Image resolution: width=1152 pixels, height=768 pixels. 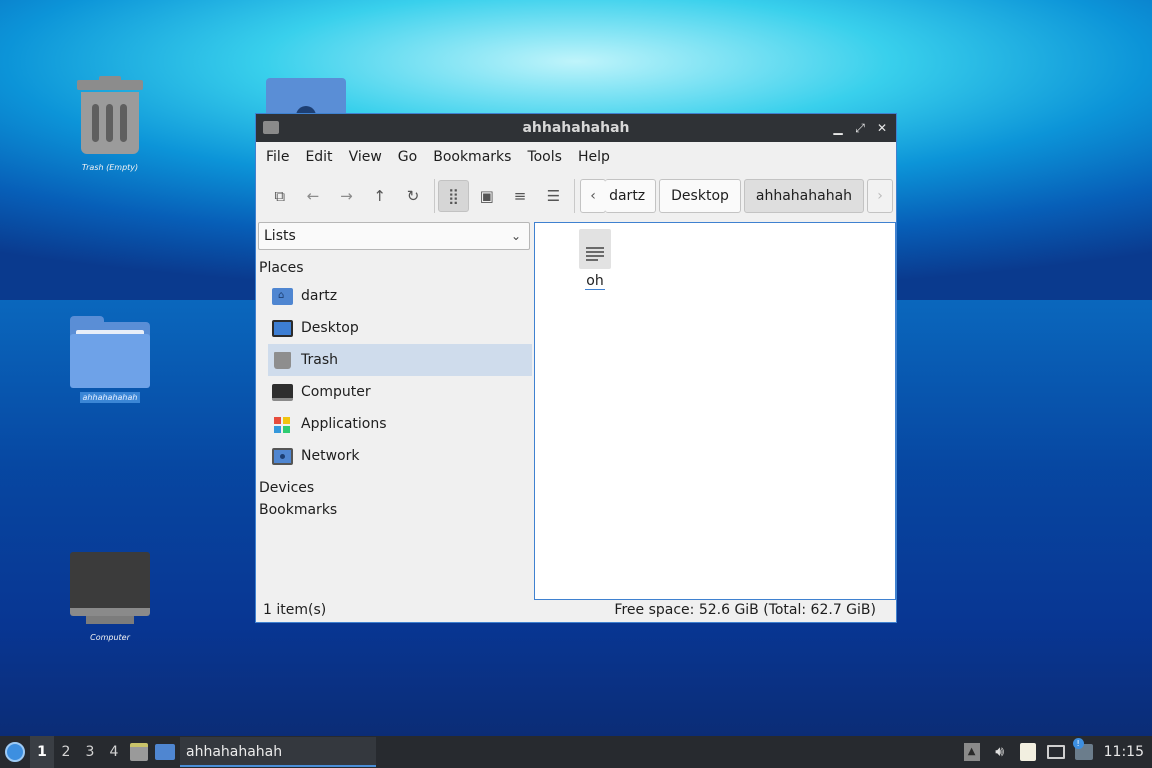 I want to click on workspace-3: 3, so click(x=90, y=752).